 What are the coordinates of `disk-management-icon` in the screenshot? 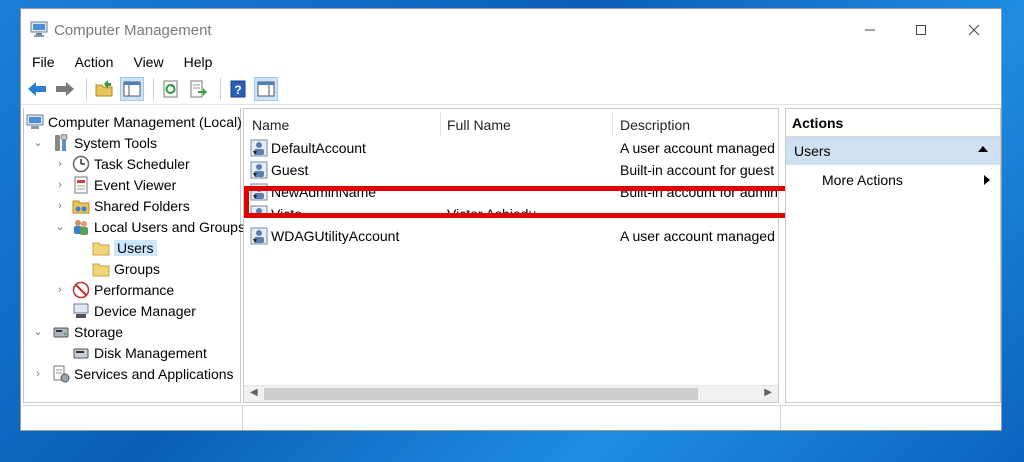 It's located at (81, 353).